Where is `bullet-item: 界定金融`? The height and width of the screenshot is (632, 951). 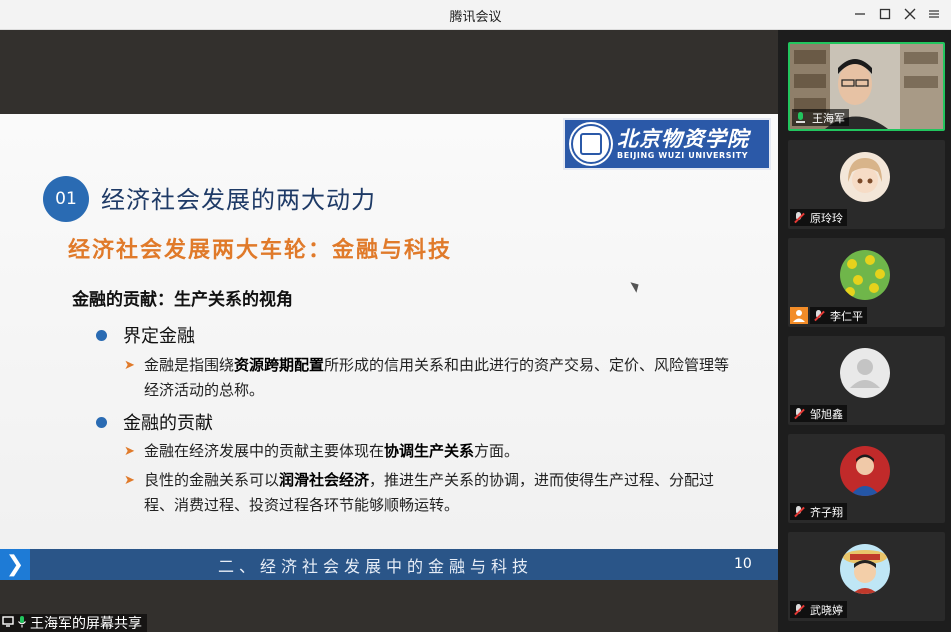 bullet-item: 界定金融 is located at coordinates (145, 335).